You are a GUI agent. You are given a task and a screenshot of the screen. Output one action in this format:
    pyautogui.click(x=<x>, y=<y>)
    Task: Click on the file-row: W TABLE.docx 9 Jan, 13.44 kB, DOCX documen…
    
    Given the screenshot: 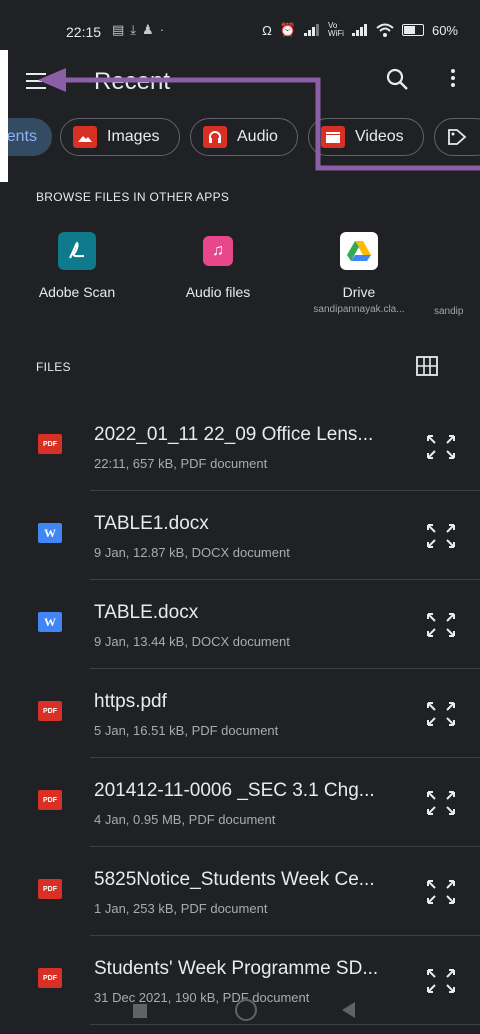 What is the action you would take?
    pyautogui.click(x=240, y=624)
    